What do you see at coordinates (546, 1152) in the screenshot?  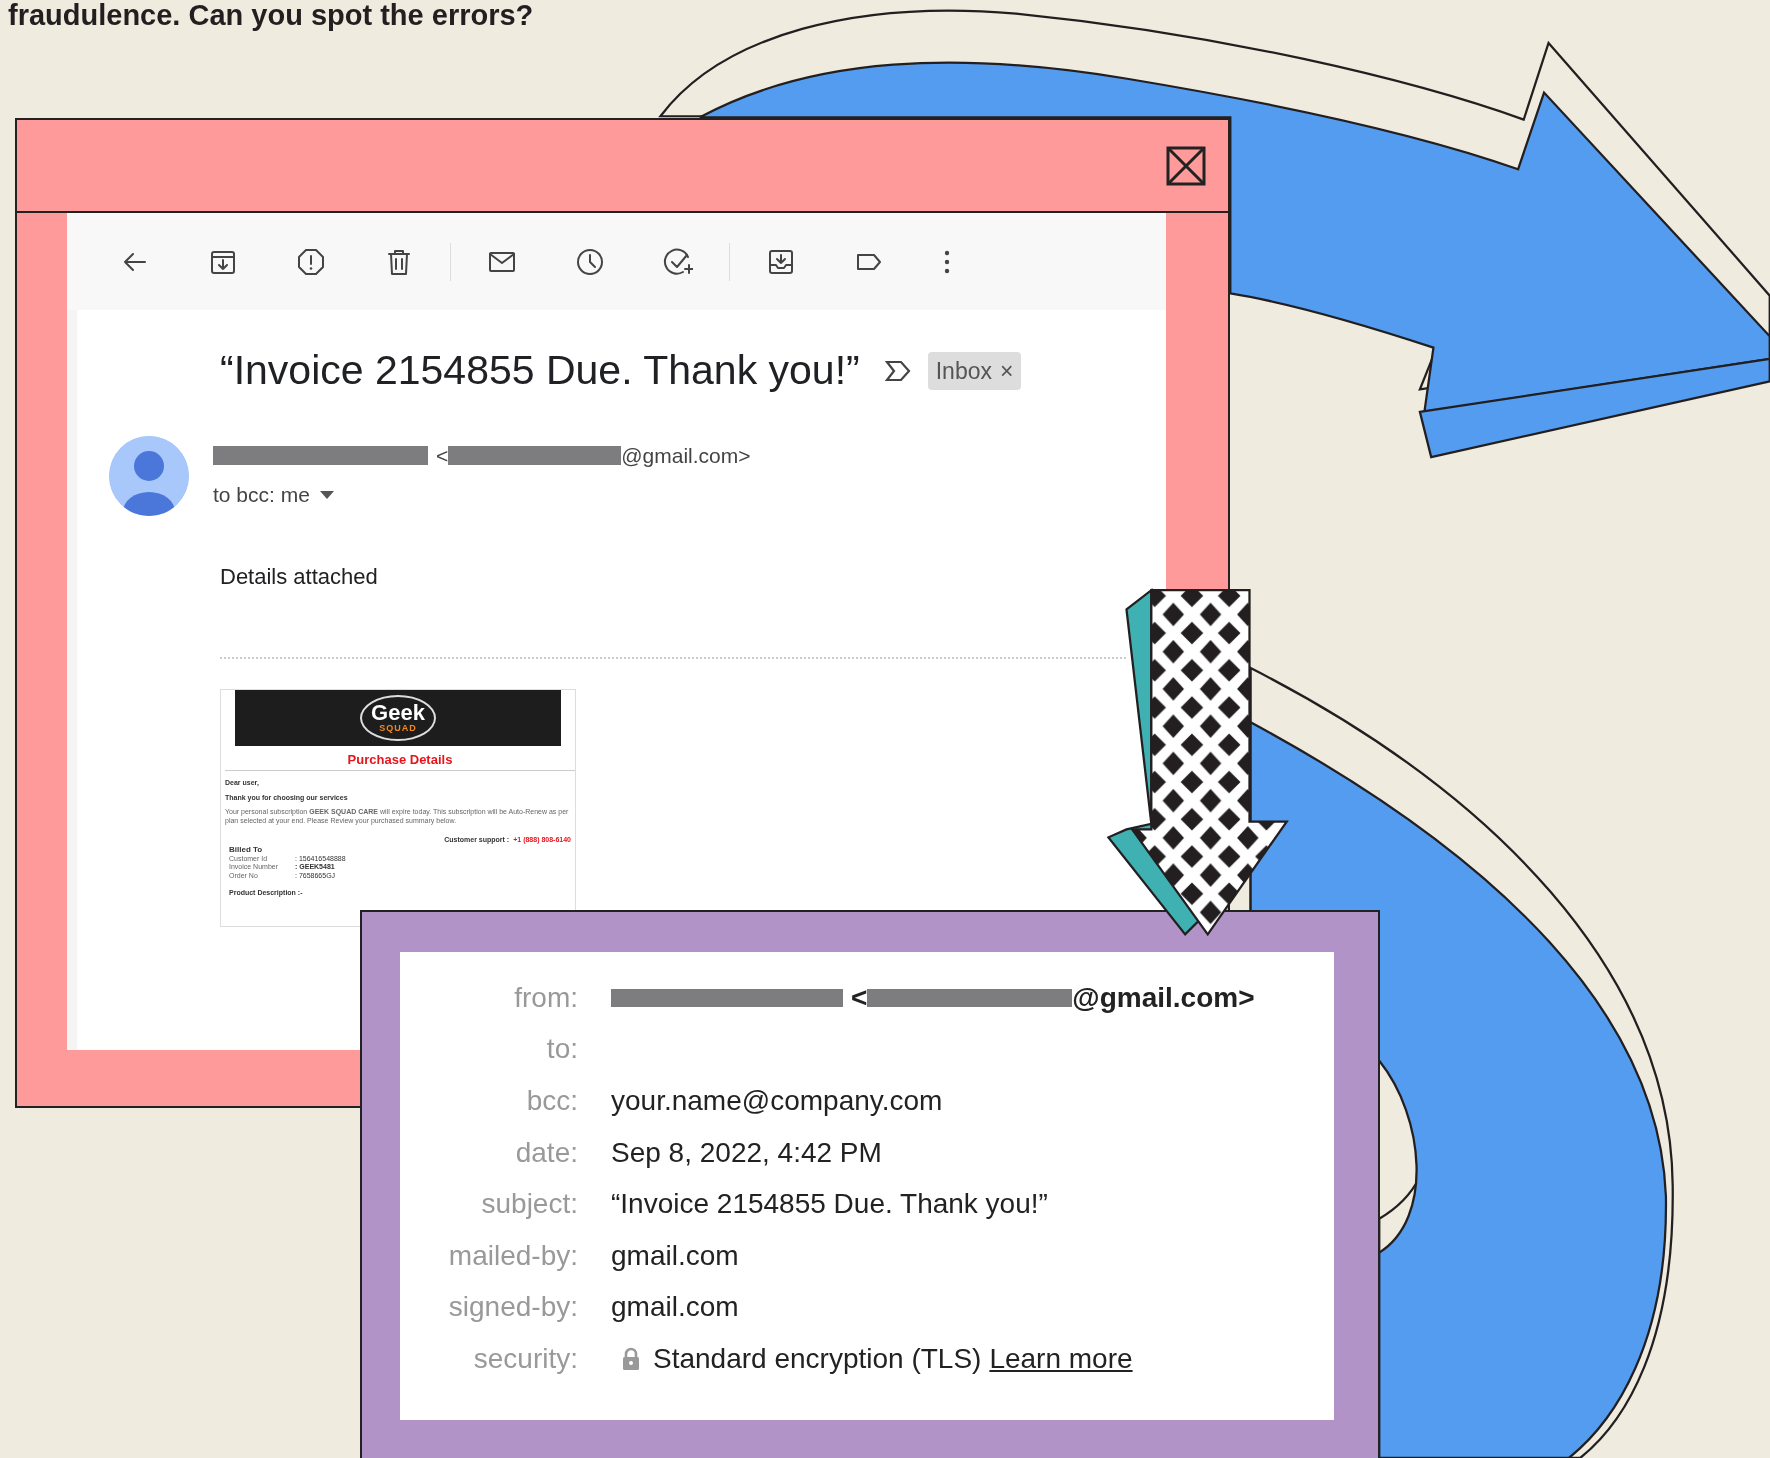 I see `field-label: date:` at bounding box center [546, 1152].